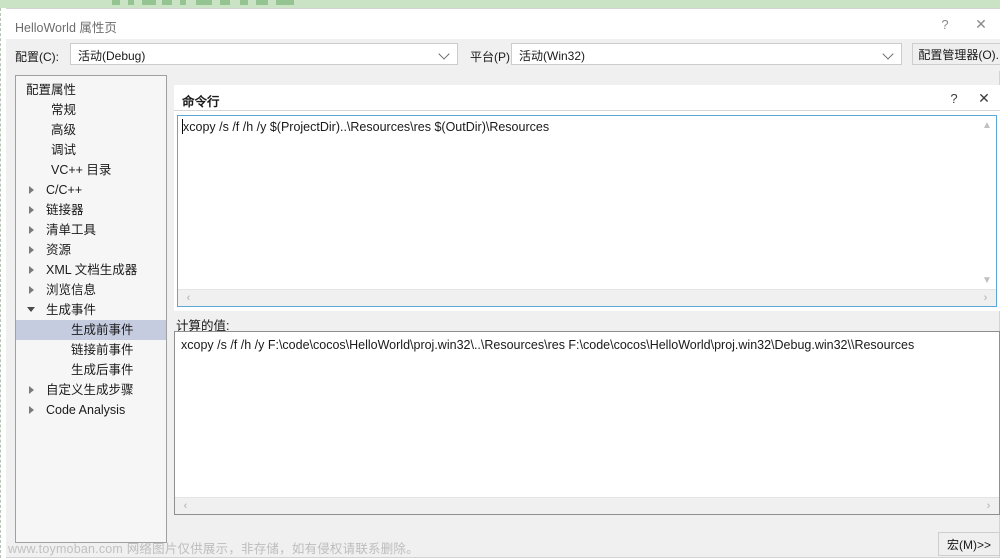 This screenshot has width=1000, height=558. I want to click on watermark-site: www.toymoban.com, so click(66, 549).